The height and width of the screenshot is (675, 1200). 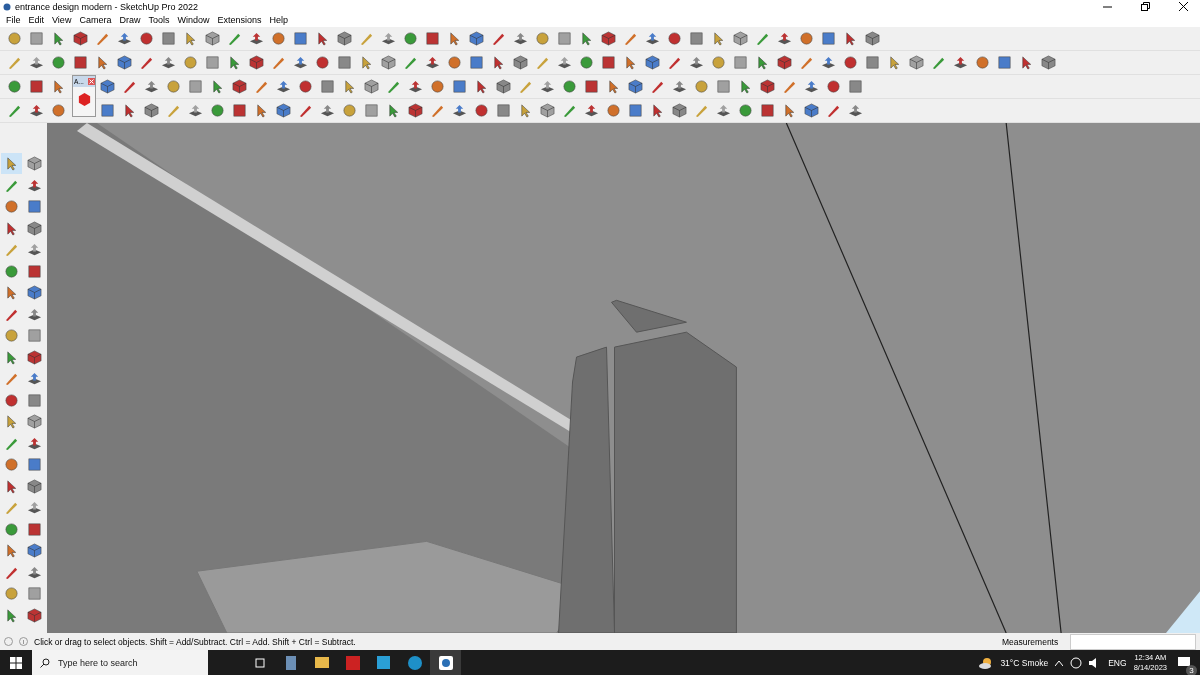 What do you see at coordinates (1024, 662) in the screenshot?
I see `weather-text: 31°C Smoke` at bounding box center [1024, 662].